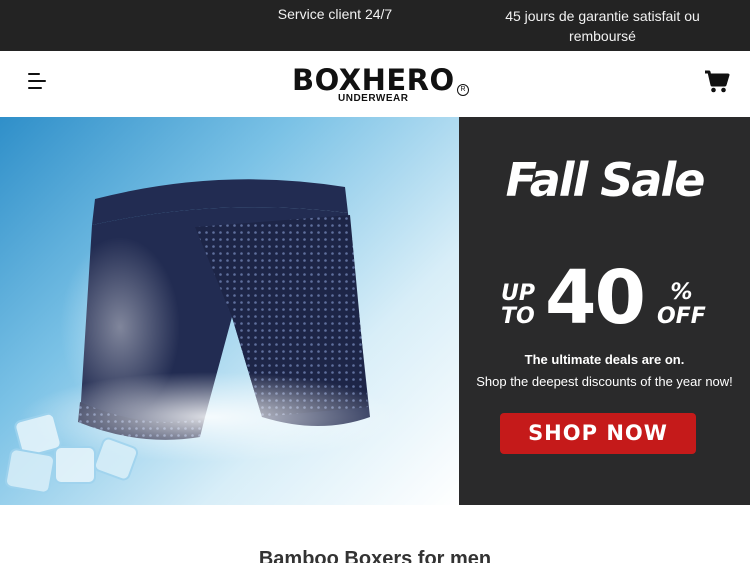 Image resolution: width=750 pixels, height=563 pixels. I want to click on section-title: Bamboo Boxers for men, so click(375, 555).